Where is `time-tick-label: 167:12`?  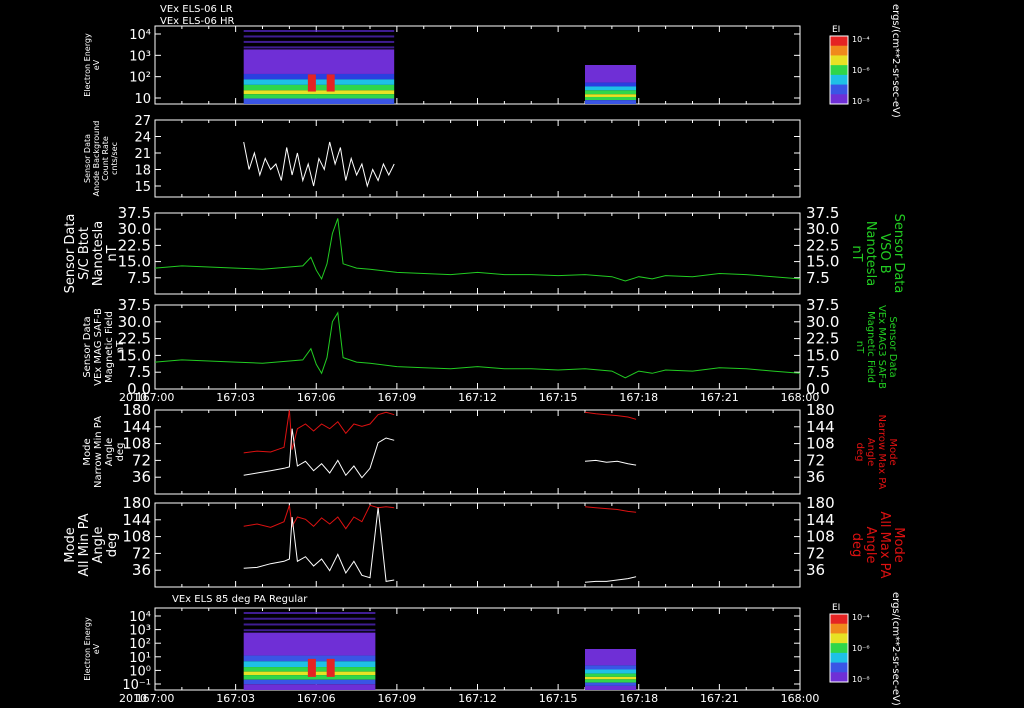
time-tick-label: 167:12 is located at coordinates (477, 698).